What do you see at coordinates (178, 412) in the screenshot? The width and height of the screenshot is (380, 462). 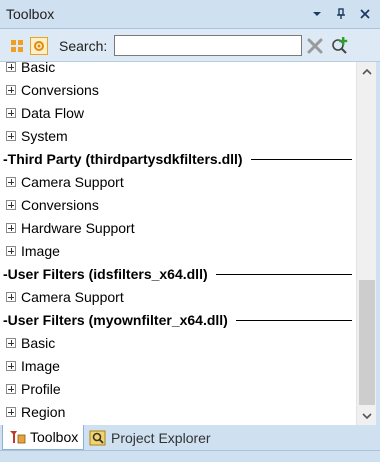 I see `tree-item: Region` at bounding box center [178, 412].